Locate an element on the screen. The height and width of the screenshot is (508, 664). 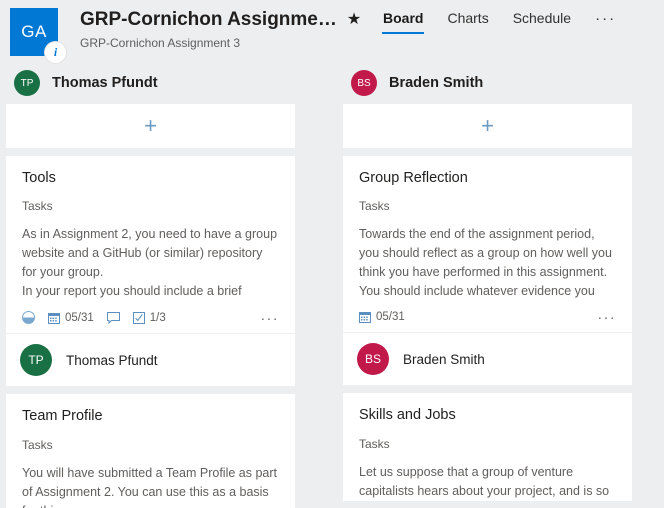
column-title: Braden Smith is located at coordinates (436, 83).